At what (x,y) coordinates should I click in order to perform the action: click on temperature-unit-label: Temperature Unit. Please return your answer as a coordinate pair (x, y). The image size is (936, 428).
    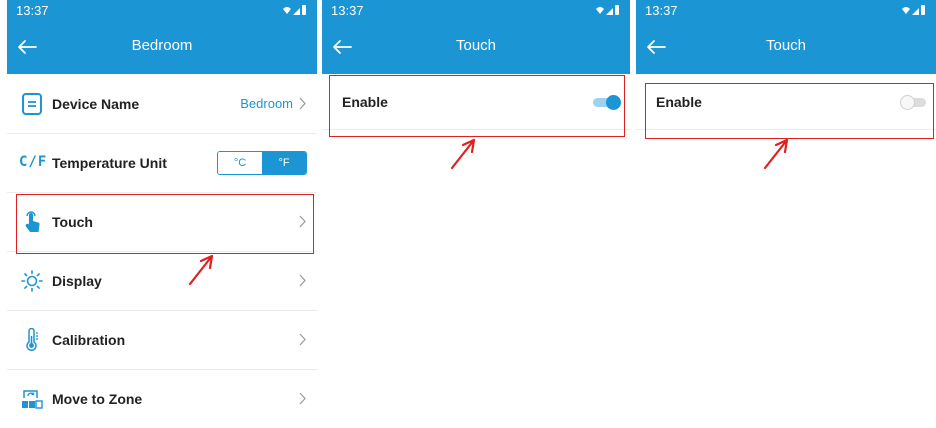
    Looking at the image, I should click on (109, 163).